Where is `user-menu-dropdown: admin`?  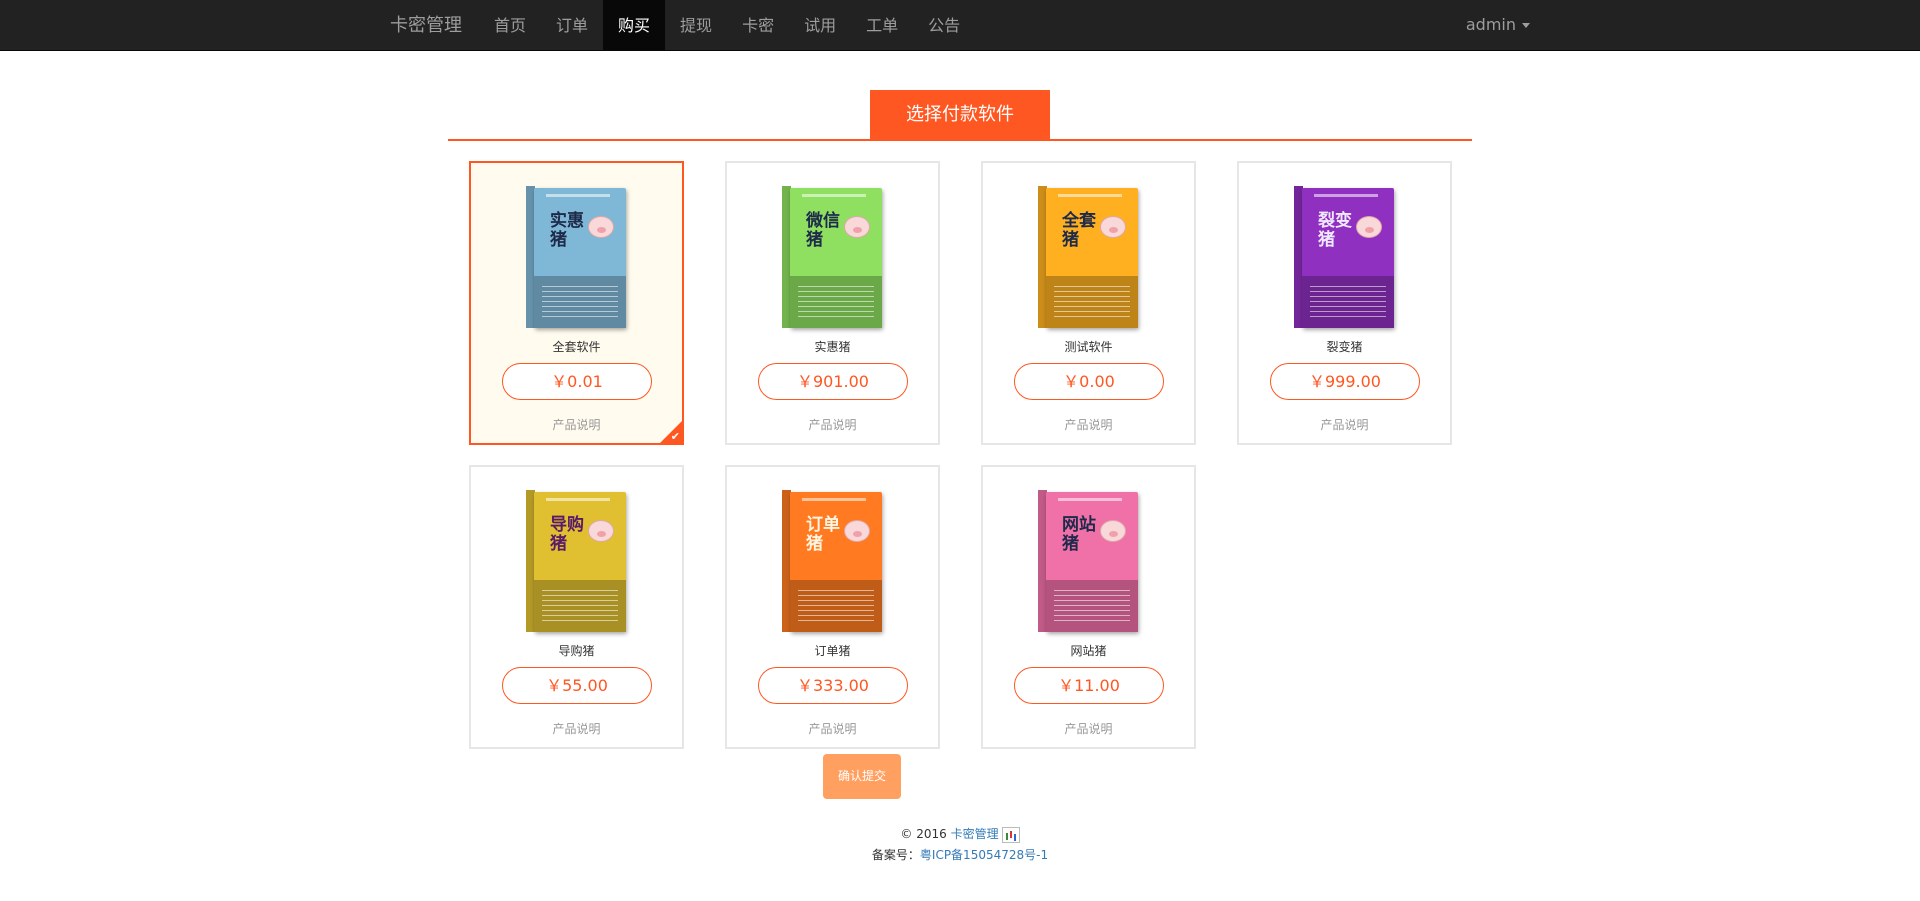 user-menu-dropdown: admin is located at coordinates (1498, 25).